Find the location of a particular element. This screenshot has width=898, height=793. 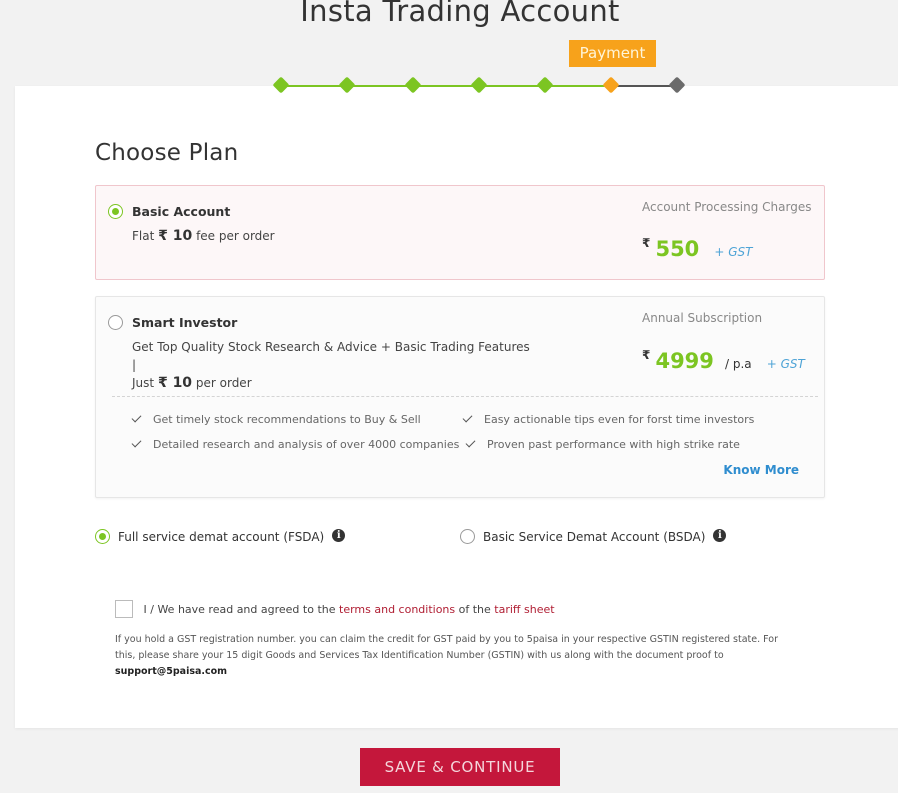

plan-basic-price-amount: 550 is located at coordinates (677, 249).